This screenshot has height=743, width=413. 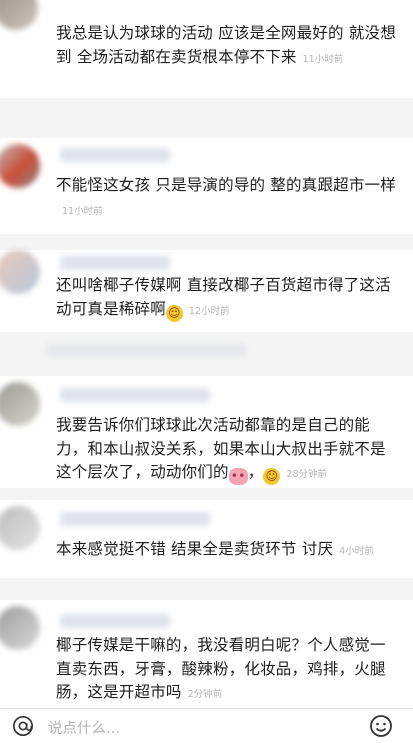 What do you see at coordinates (381, 726) in the screenshot?
I see `smile-icon` at bounding box center [381, 726].